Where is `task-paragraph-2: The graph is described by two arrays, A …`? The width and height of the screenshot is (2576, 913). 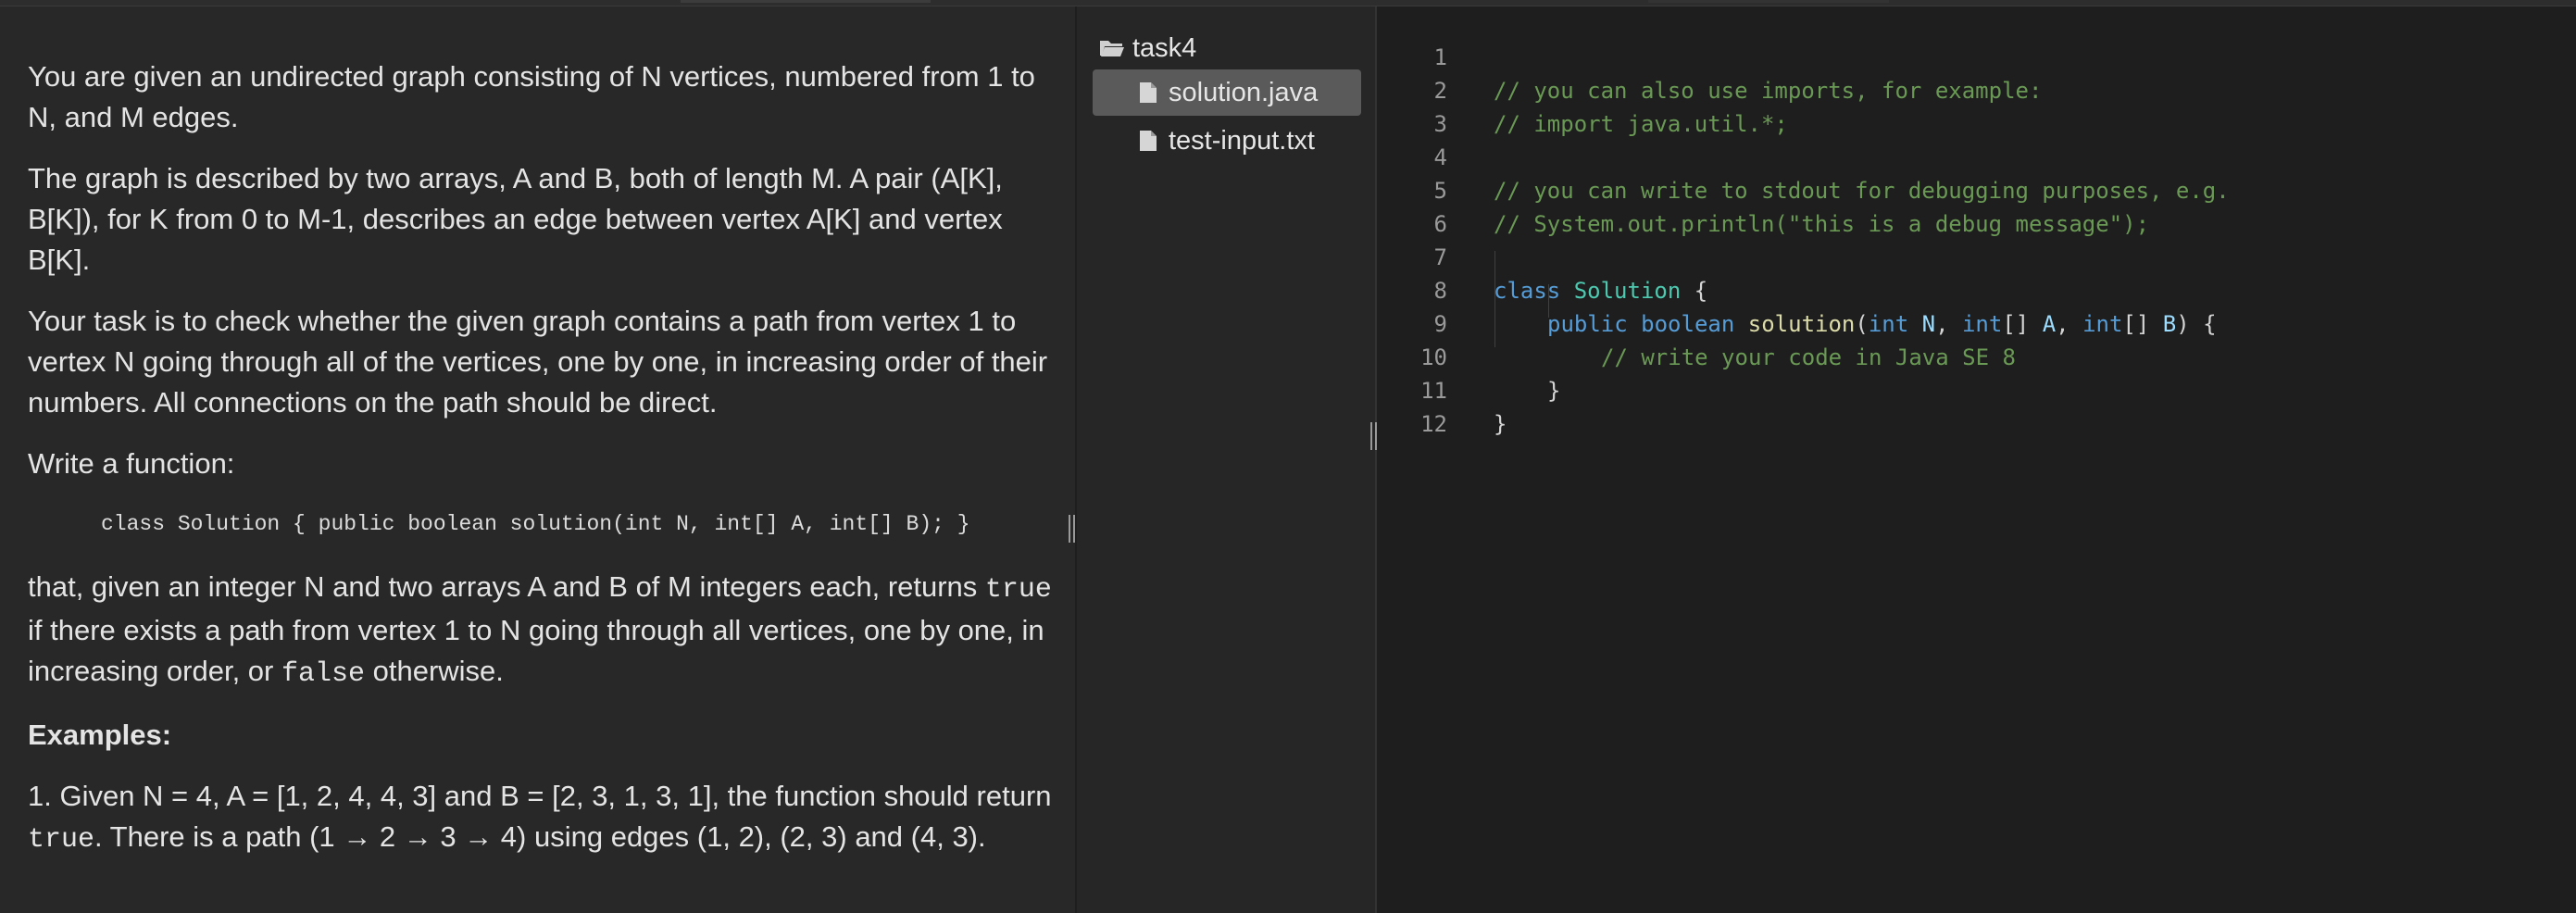 task-paragraph-2: The graph is described by two arrays, A … is located at coordinates (516, 219).